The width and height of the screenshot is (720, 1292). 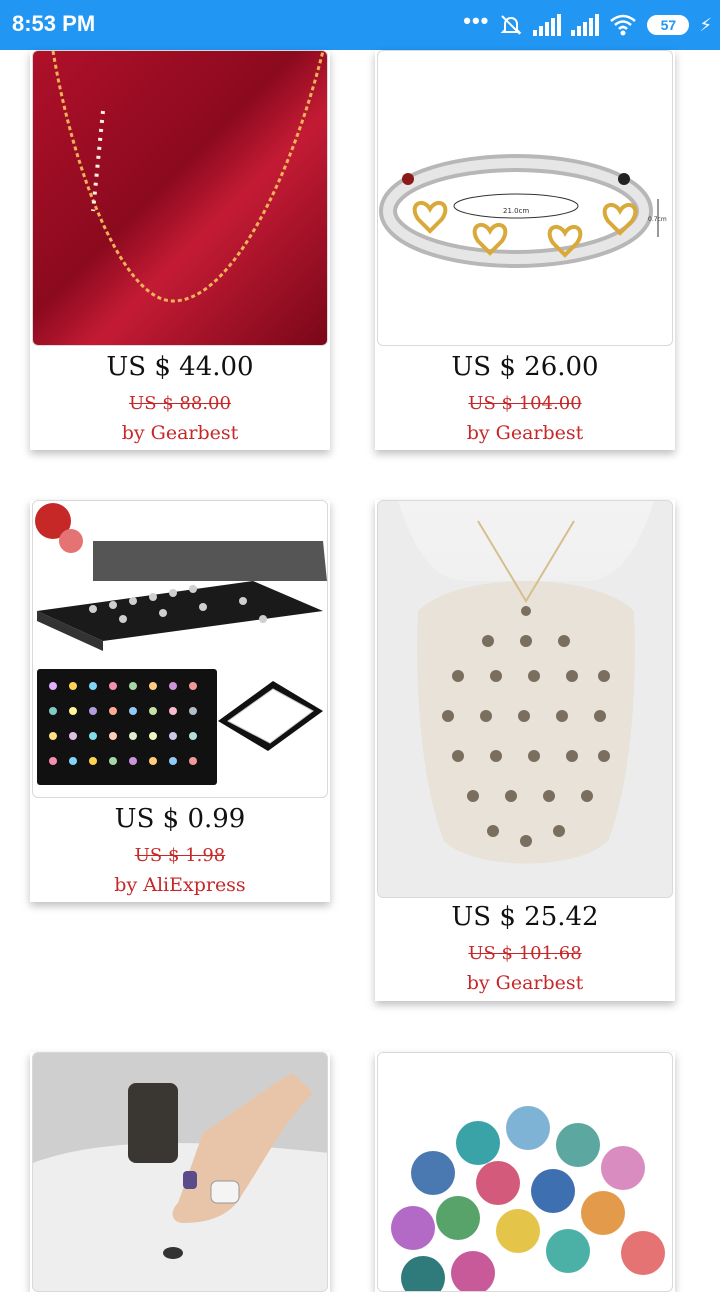 I want to click on bracelet-width-label: 0.7cm, so click(x=657, y=219).